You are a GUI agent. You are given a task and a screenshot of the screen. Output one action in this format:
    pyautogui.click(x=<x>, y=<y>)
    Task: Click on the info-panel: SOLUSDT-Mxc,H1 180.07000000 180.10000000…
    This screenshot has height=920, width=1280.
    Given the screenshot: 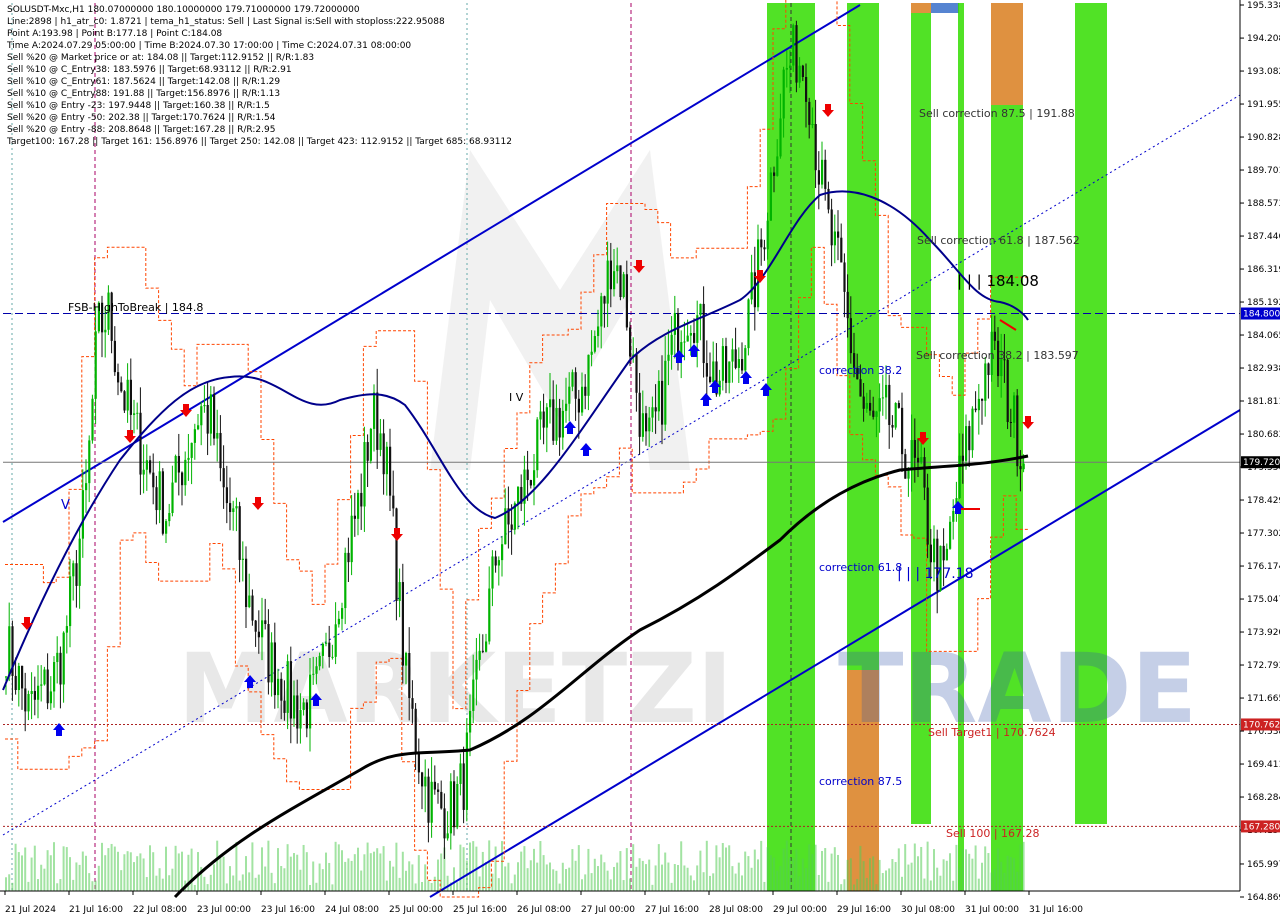 What is the action you would take?
    pyautogui.click(x=259, y=76)
    